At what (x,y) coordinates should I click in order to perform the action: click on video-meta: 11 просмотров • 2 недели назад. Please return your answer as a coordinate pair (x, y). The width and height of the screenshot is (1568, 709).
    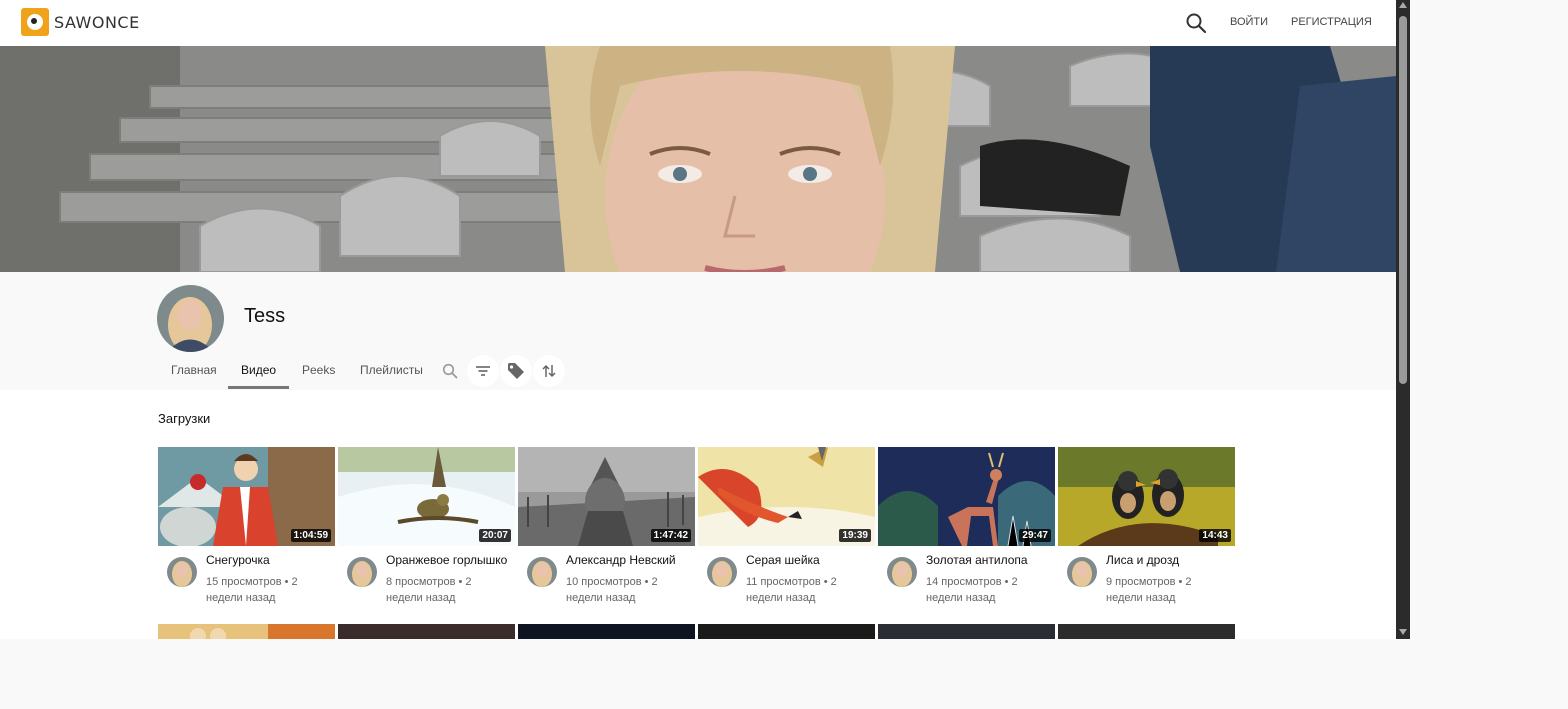
    Looking at the image, I should click on (791, 590).